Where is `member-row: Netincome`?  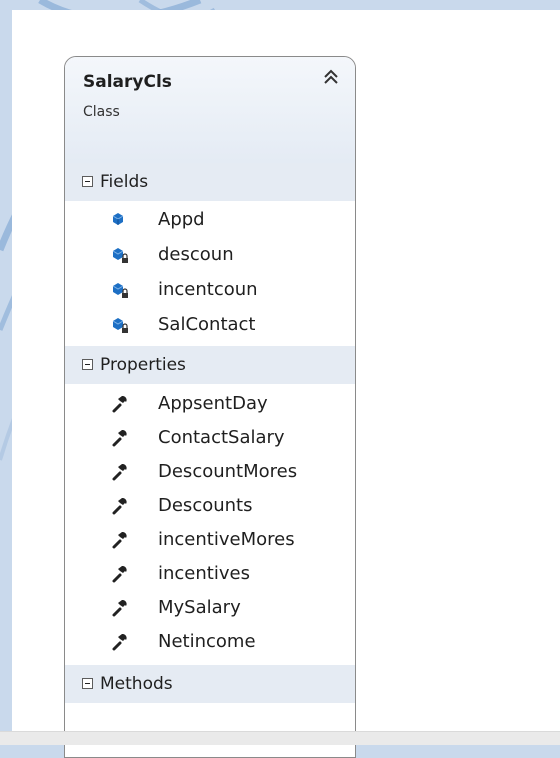 member-row: Netincome is located at coordinates (210, 642).